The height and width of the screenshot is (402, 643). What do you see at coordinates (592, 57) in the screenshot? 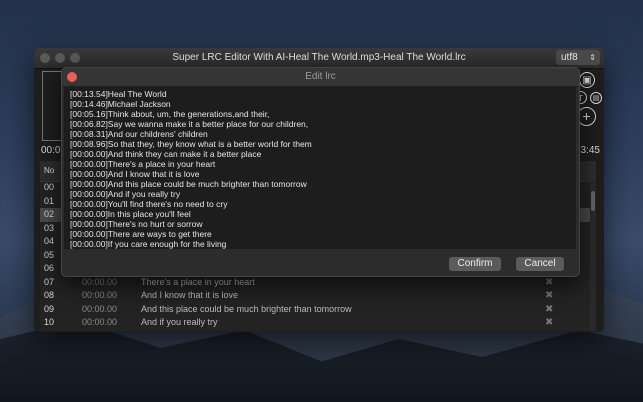
I see `chevron-updown-icon: ⇕` at bounding box center [592, 57].